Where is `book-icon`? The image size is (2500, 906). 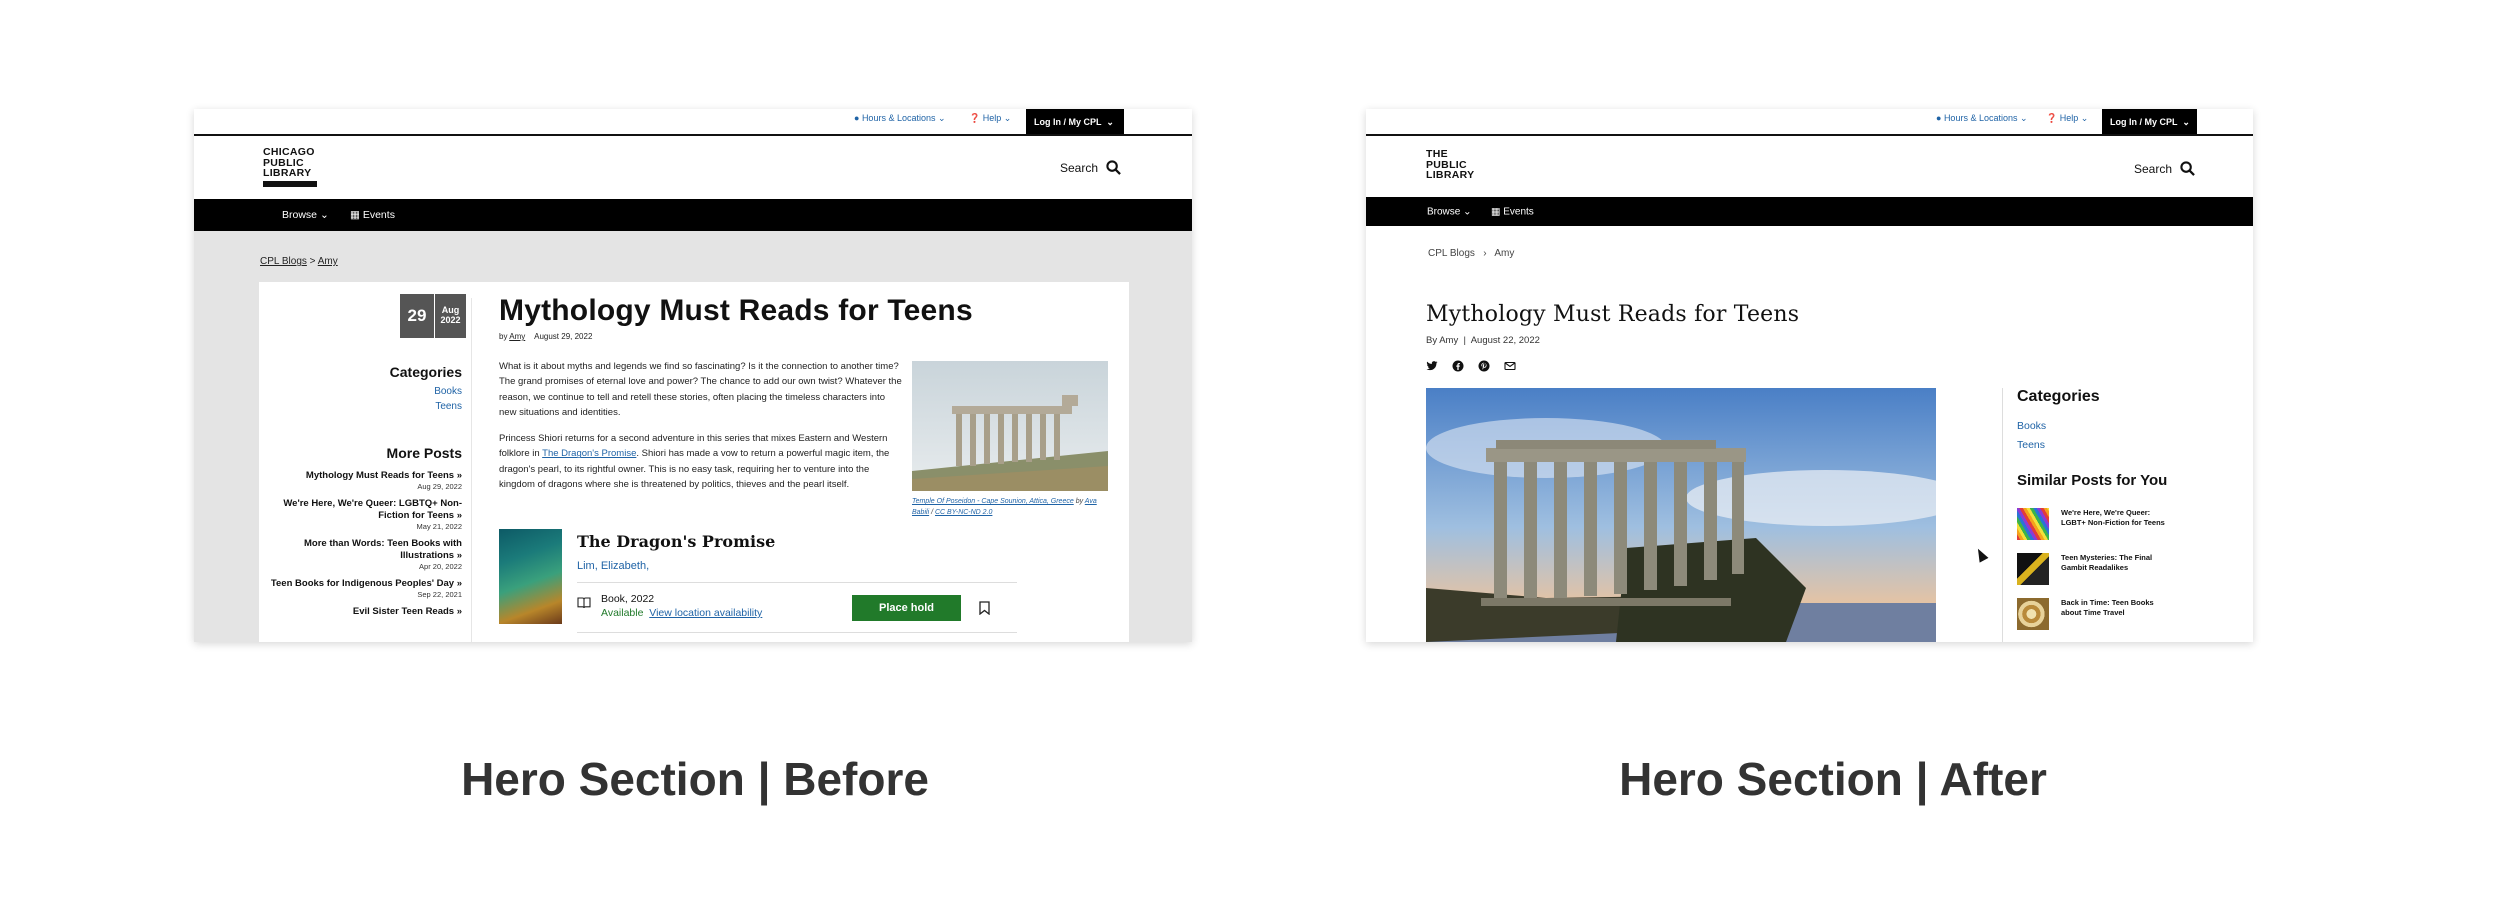
book-icon is located at coordinates (584, 603).